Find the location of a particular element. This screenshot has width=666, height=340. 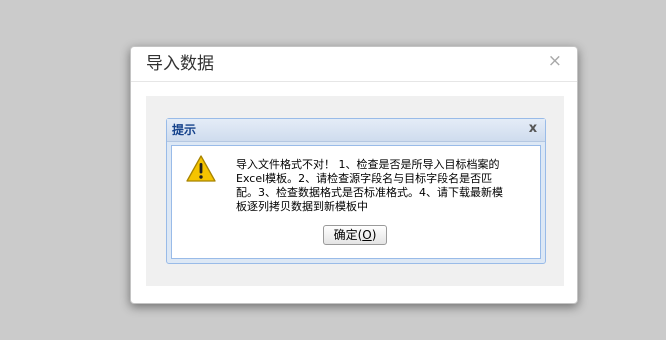

close-icon: × is located at coordinates (555, 61).